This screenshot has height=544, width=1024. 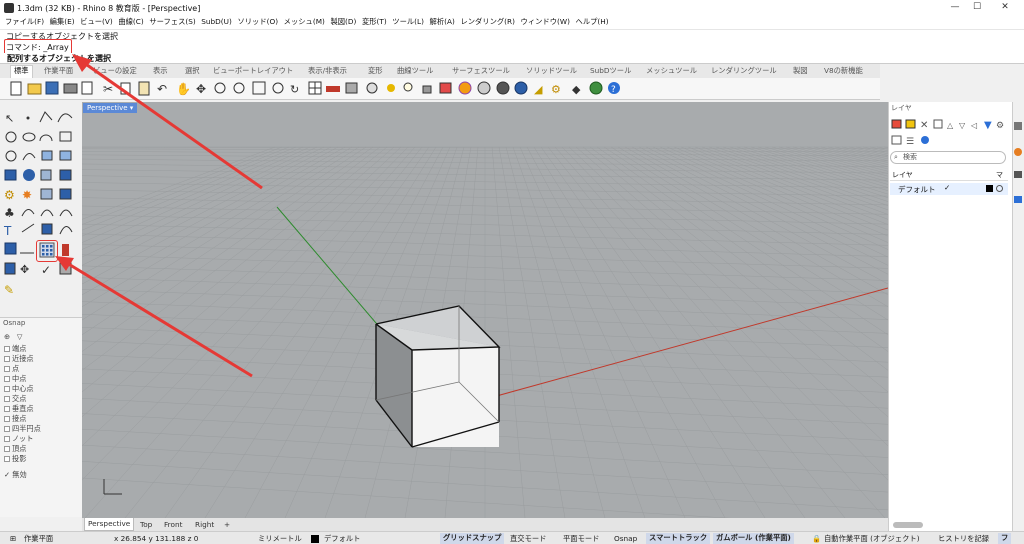 I want to click on cylinder-tool-icon, so click(x=46, y=175).